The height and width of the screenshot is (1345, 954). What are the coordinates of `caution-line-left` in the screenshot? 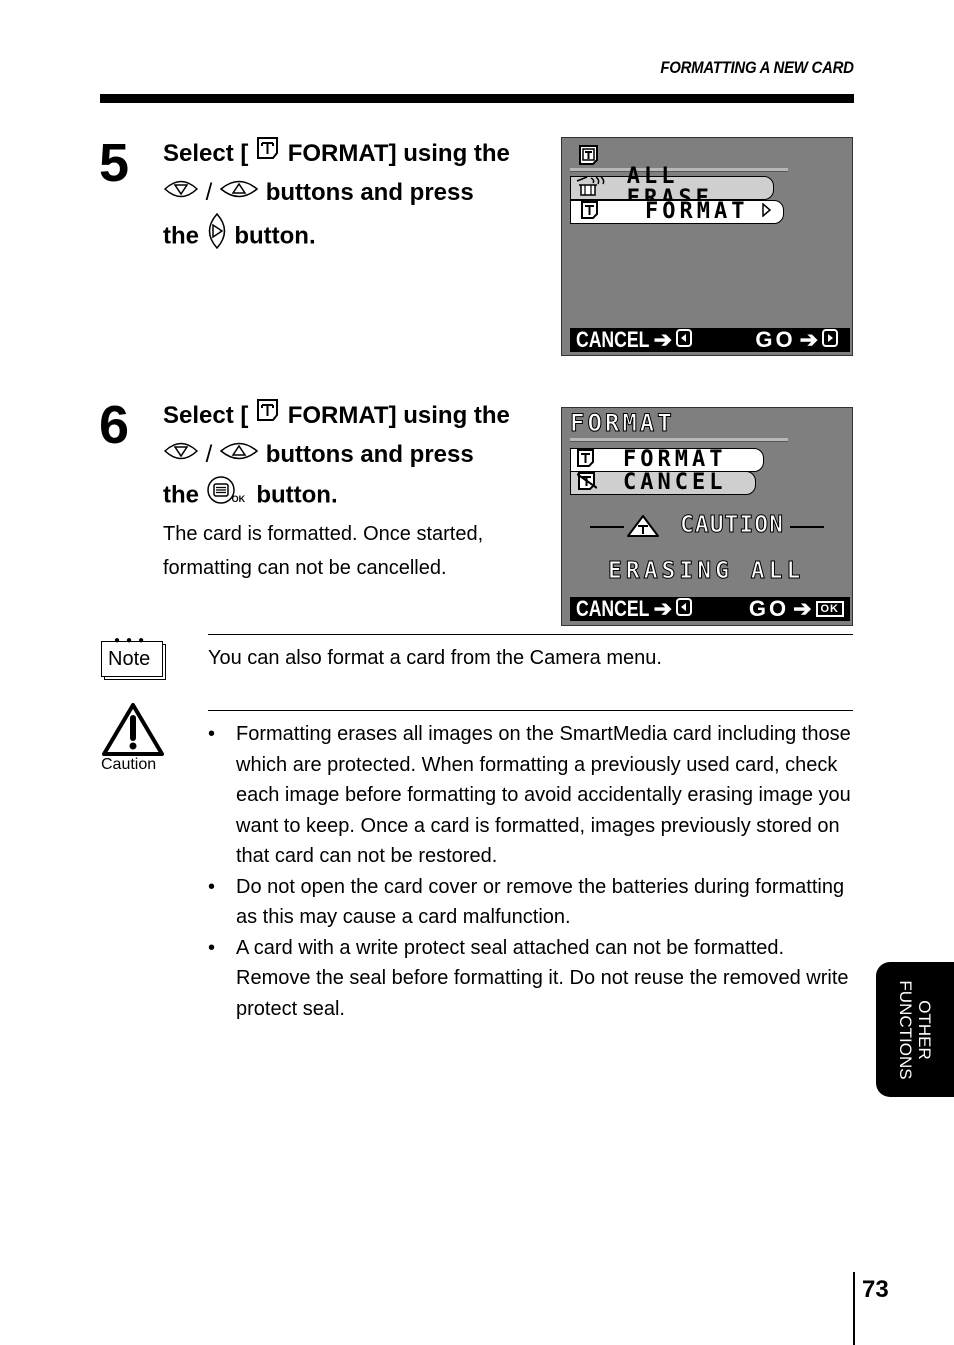 It's located at (607, 527).